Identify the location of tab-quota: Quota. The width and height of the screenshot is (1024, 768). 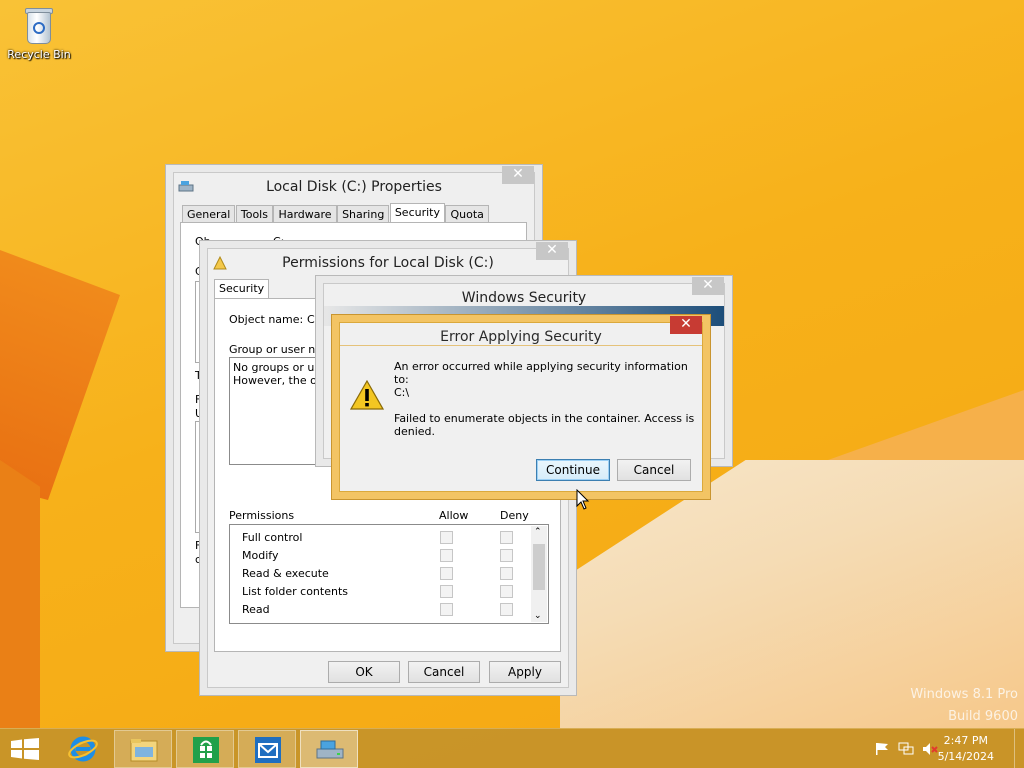
(467, 214).